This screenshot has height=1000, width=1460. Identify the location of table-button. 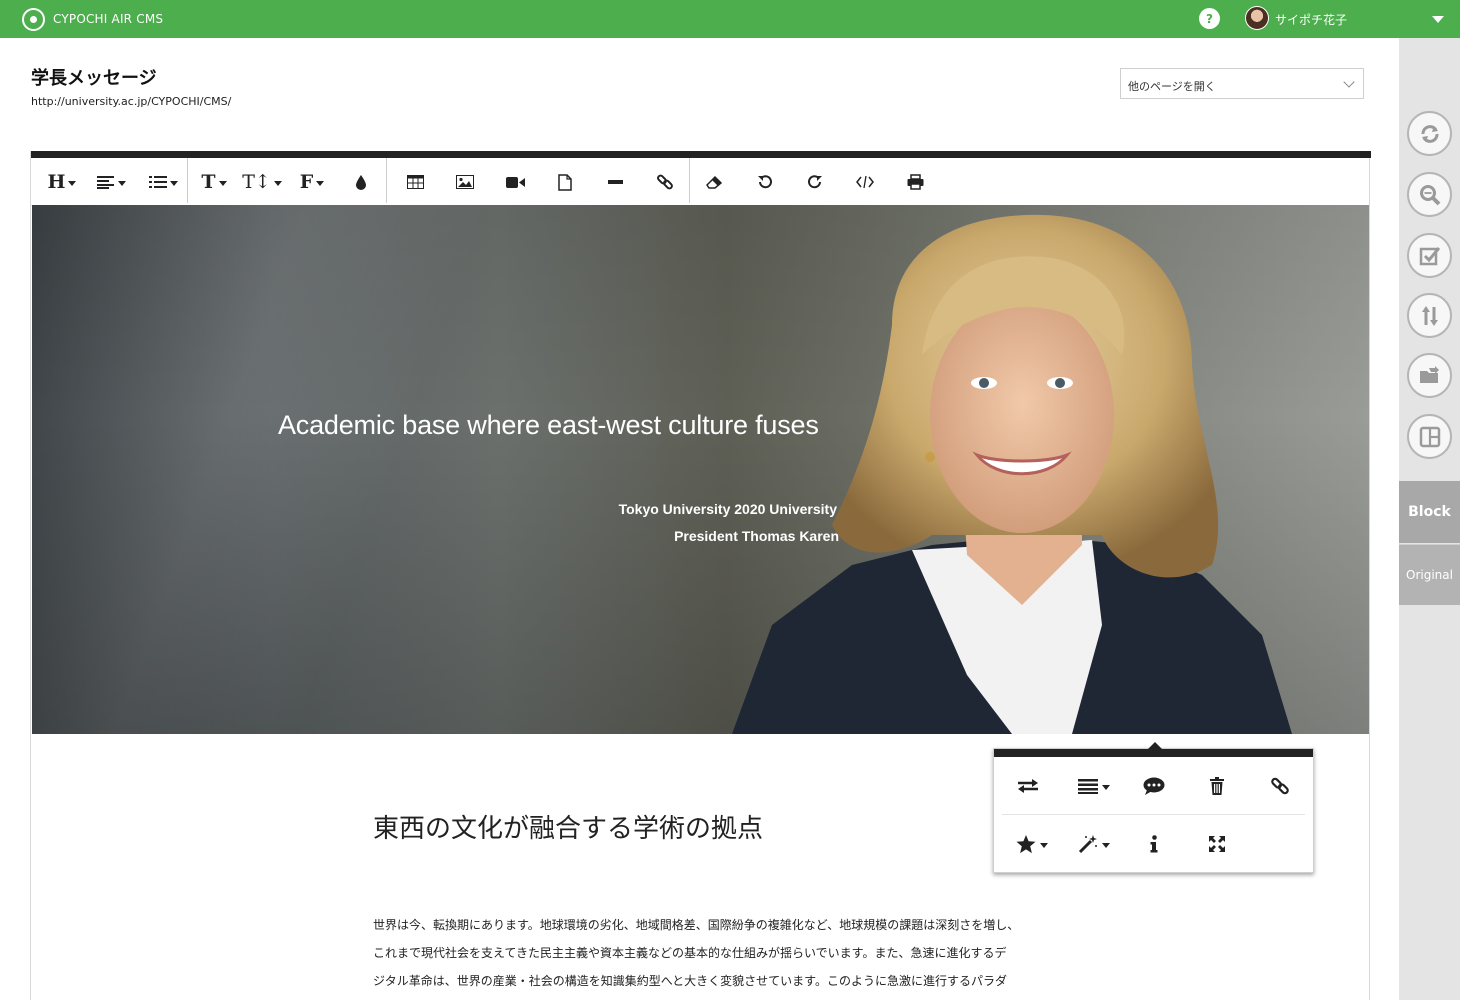
(415, 182).